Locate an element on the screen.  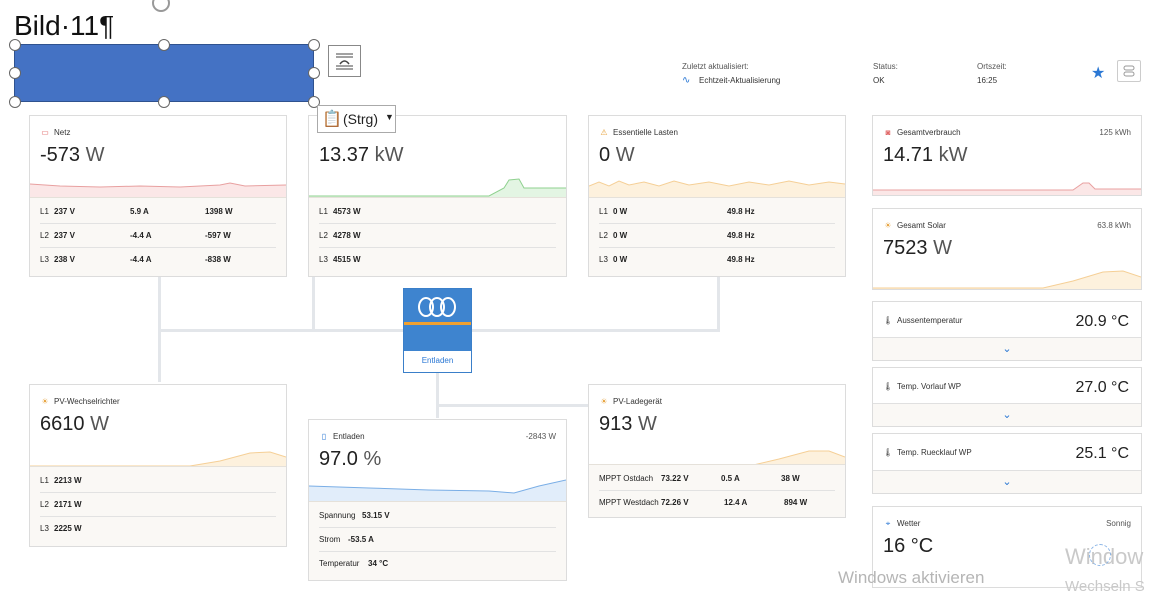
battery-power: -2843 W is located at coordinates (540, 436).